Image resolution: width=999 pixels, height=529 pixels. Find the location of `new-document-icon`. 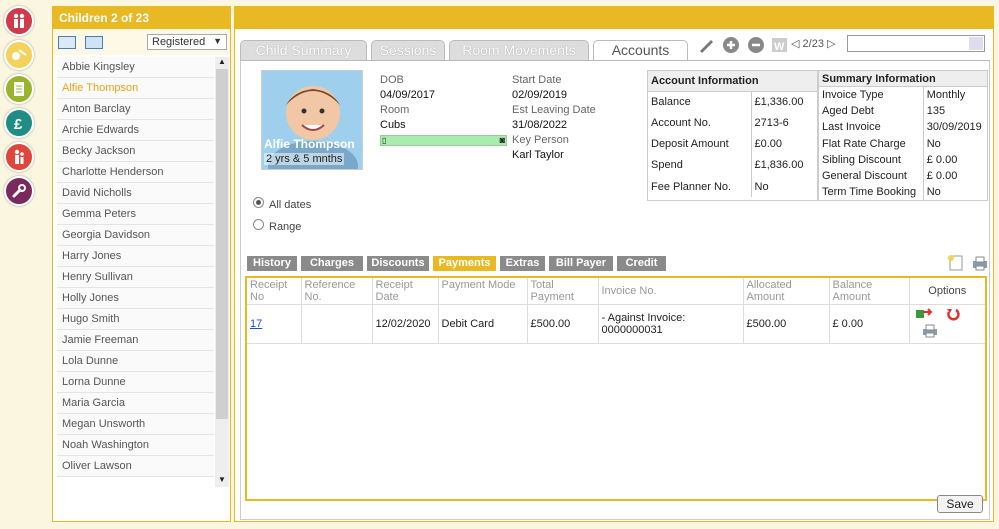

new-document-icon is located at coordinates (956, 263).